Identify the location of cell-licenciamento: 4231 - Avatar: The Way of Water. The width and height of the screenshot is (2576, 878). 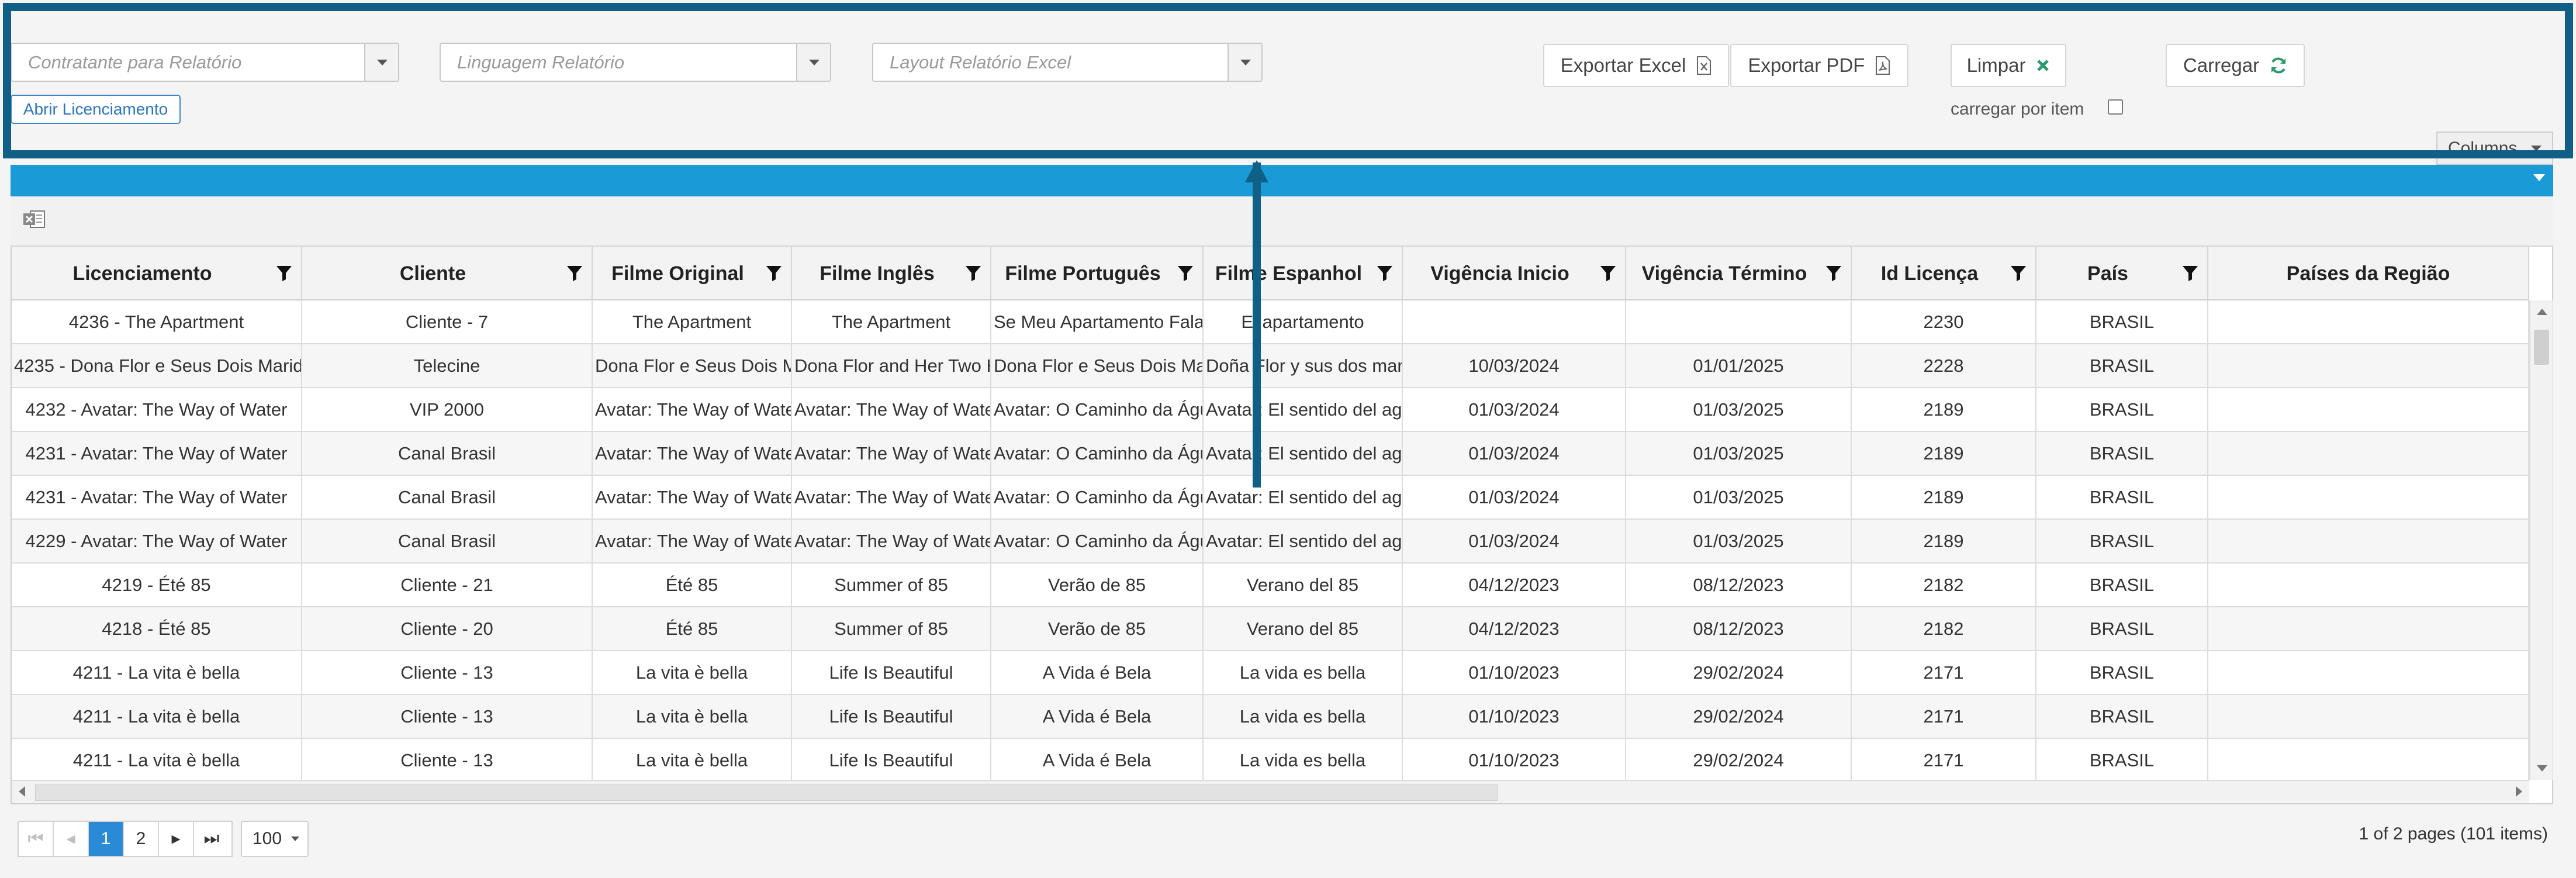
(157, 453).